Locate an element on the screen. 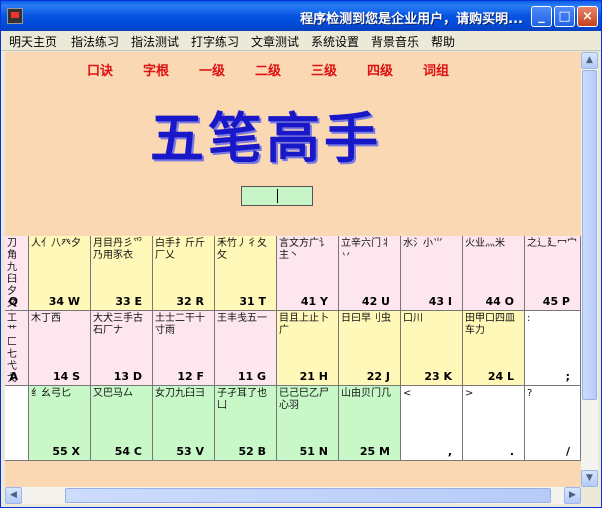 The width and height of the screenshot is (602, 508). key-label: 21 H is located at coordinates (313, 376).